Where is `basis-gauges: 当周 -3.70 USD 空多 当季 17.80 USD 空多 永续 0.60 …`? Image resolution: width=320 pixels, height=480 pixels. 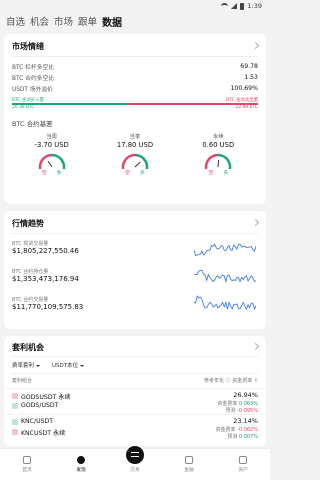
basis-gauges: 当周 -3.70 USD 空多 当季 17.80 USD 空多 永续 0.60 … is located at coordinates (135, 154).